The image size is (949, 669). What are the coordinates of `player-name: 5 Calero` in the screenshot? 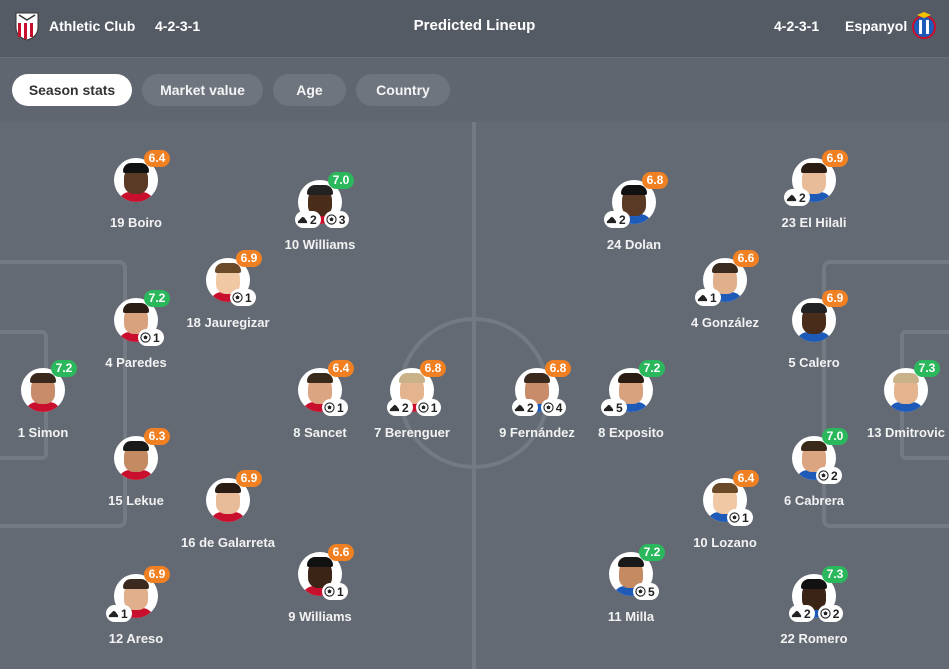 It's located at (814, 363).